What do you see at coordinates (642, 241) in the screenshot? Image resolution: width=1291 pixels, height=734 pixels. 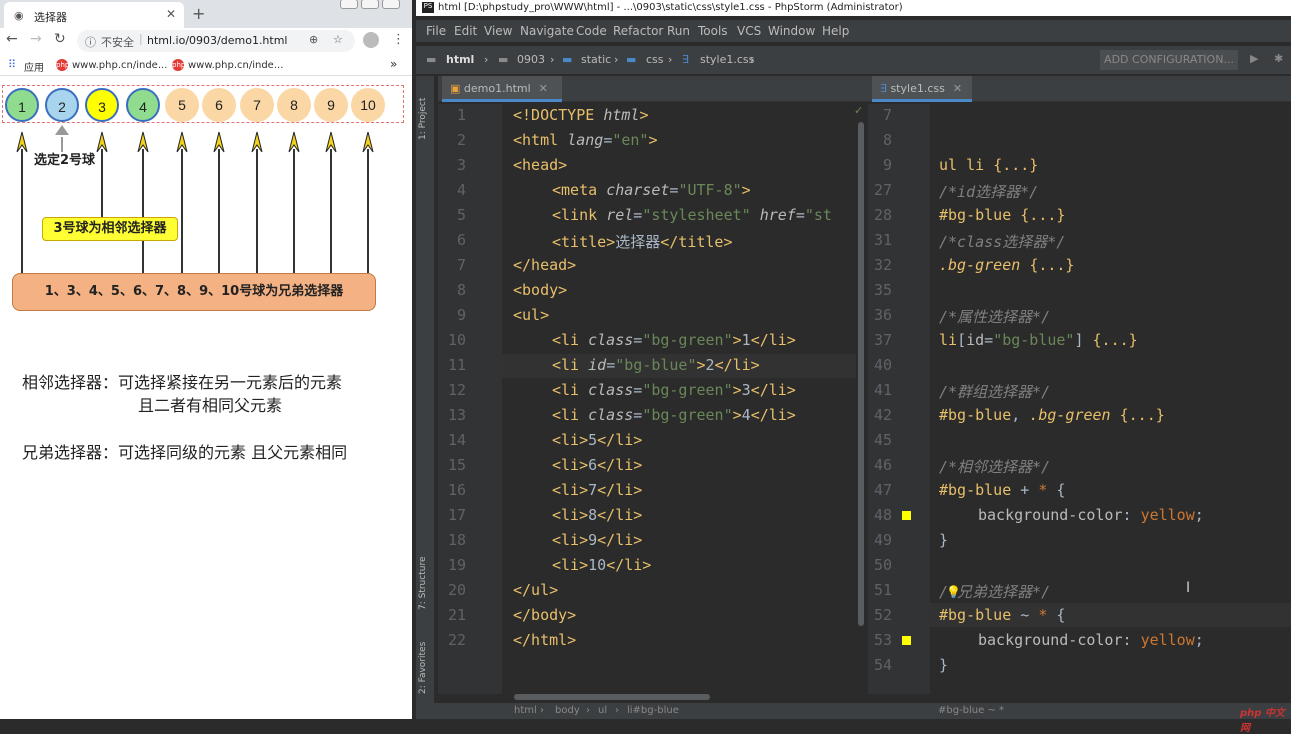 I see `code-line: <title>选择器</title>` at bounding box center [642, 241].